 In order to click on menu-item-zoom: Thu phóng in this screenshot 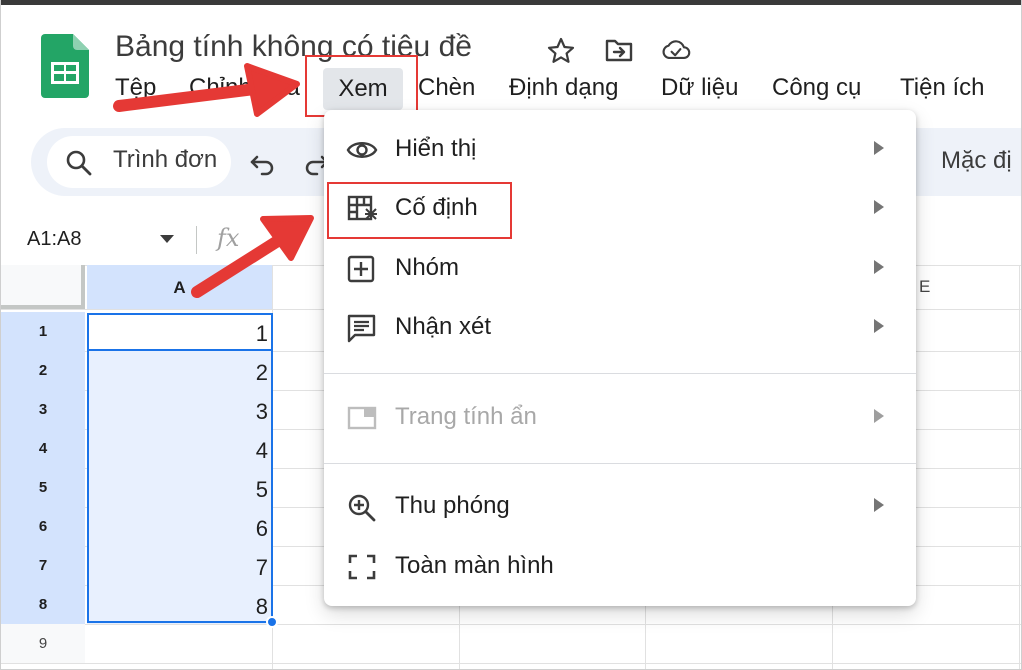, I will do `click(620, 507)`.